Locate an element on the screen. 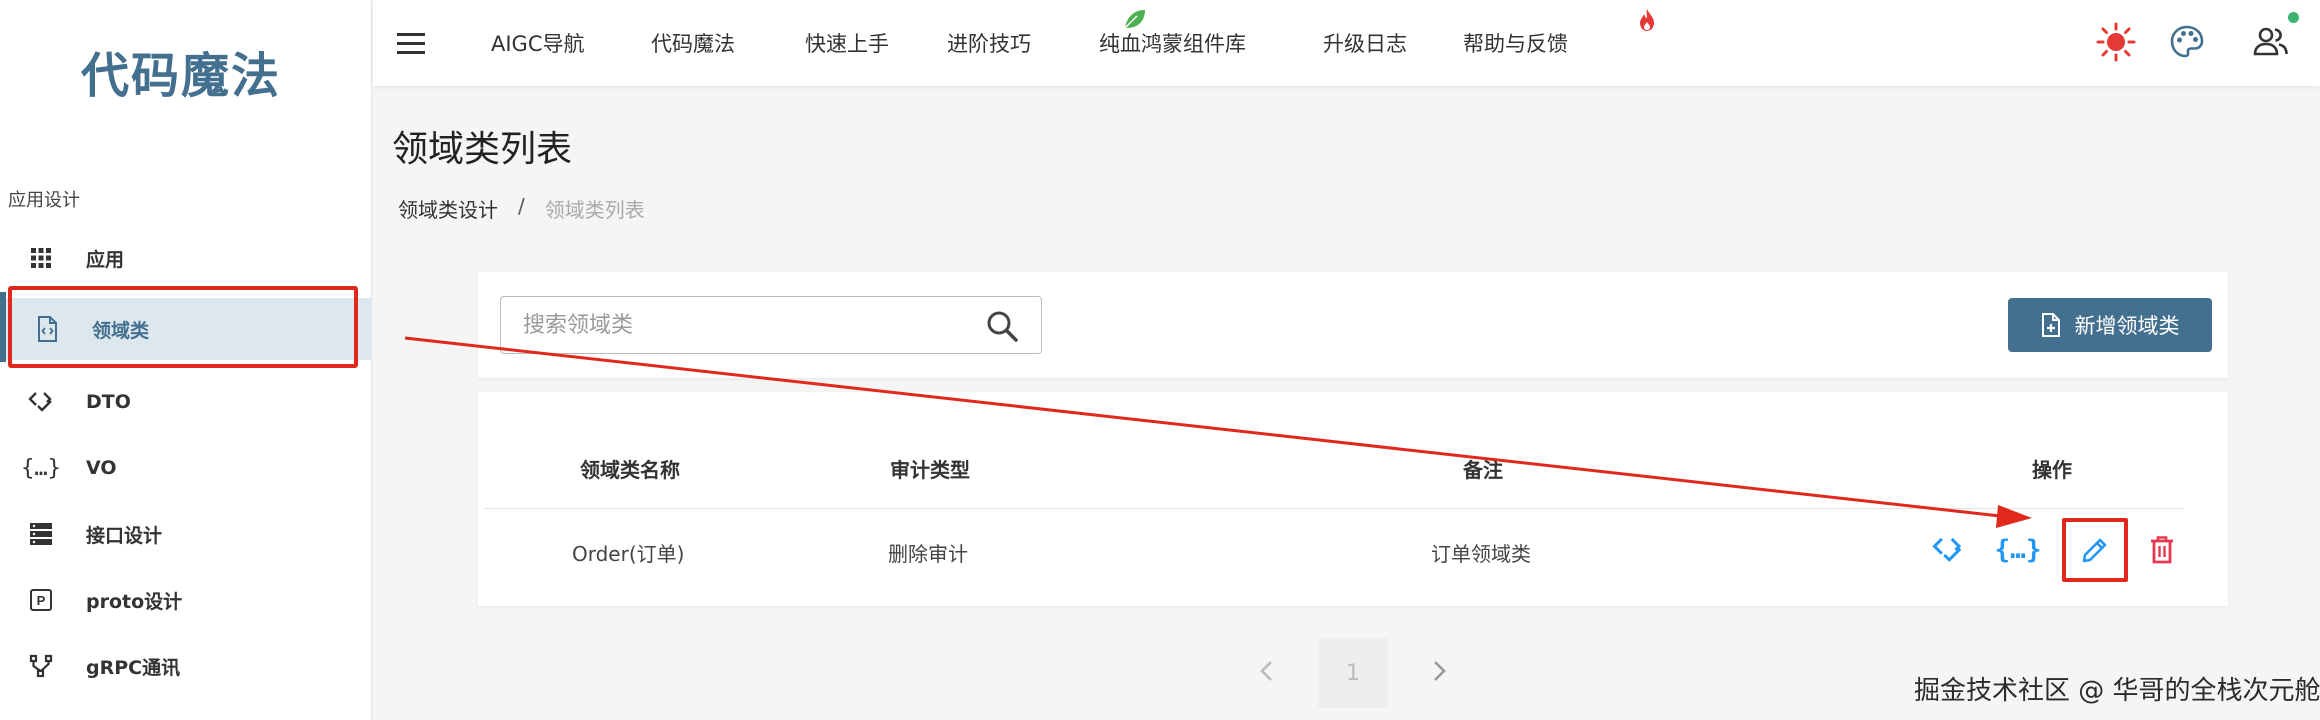 Image resolution: width=2320 pixels, height=720 pixels. edit-action-button is located at coordinates (2095, 550).